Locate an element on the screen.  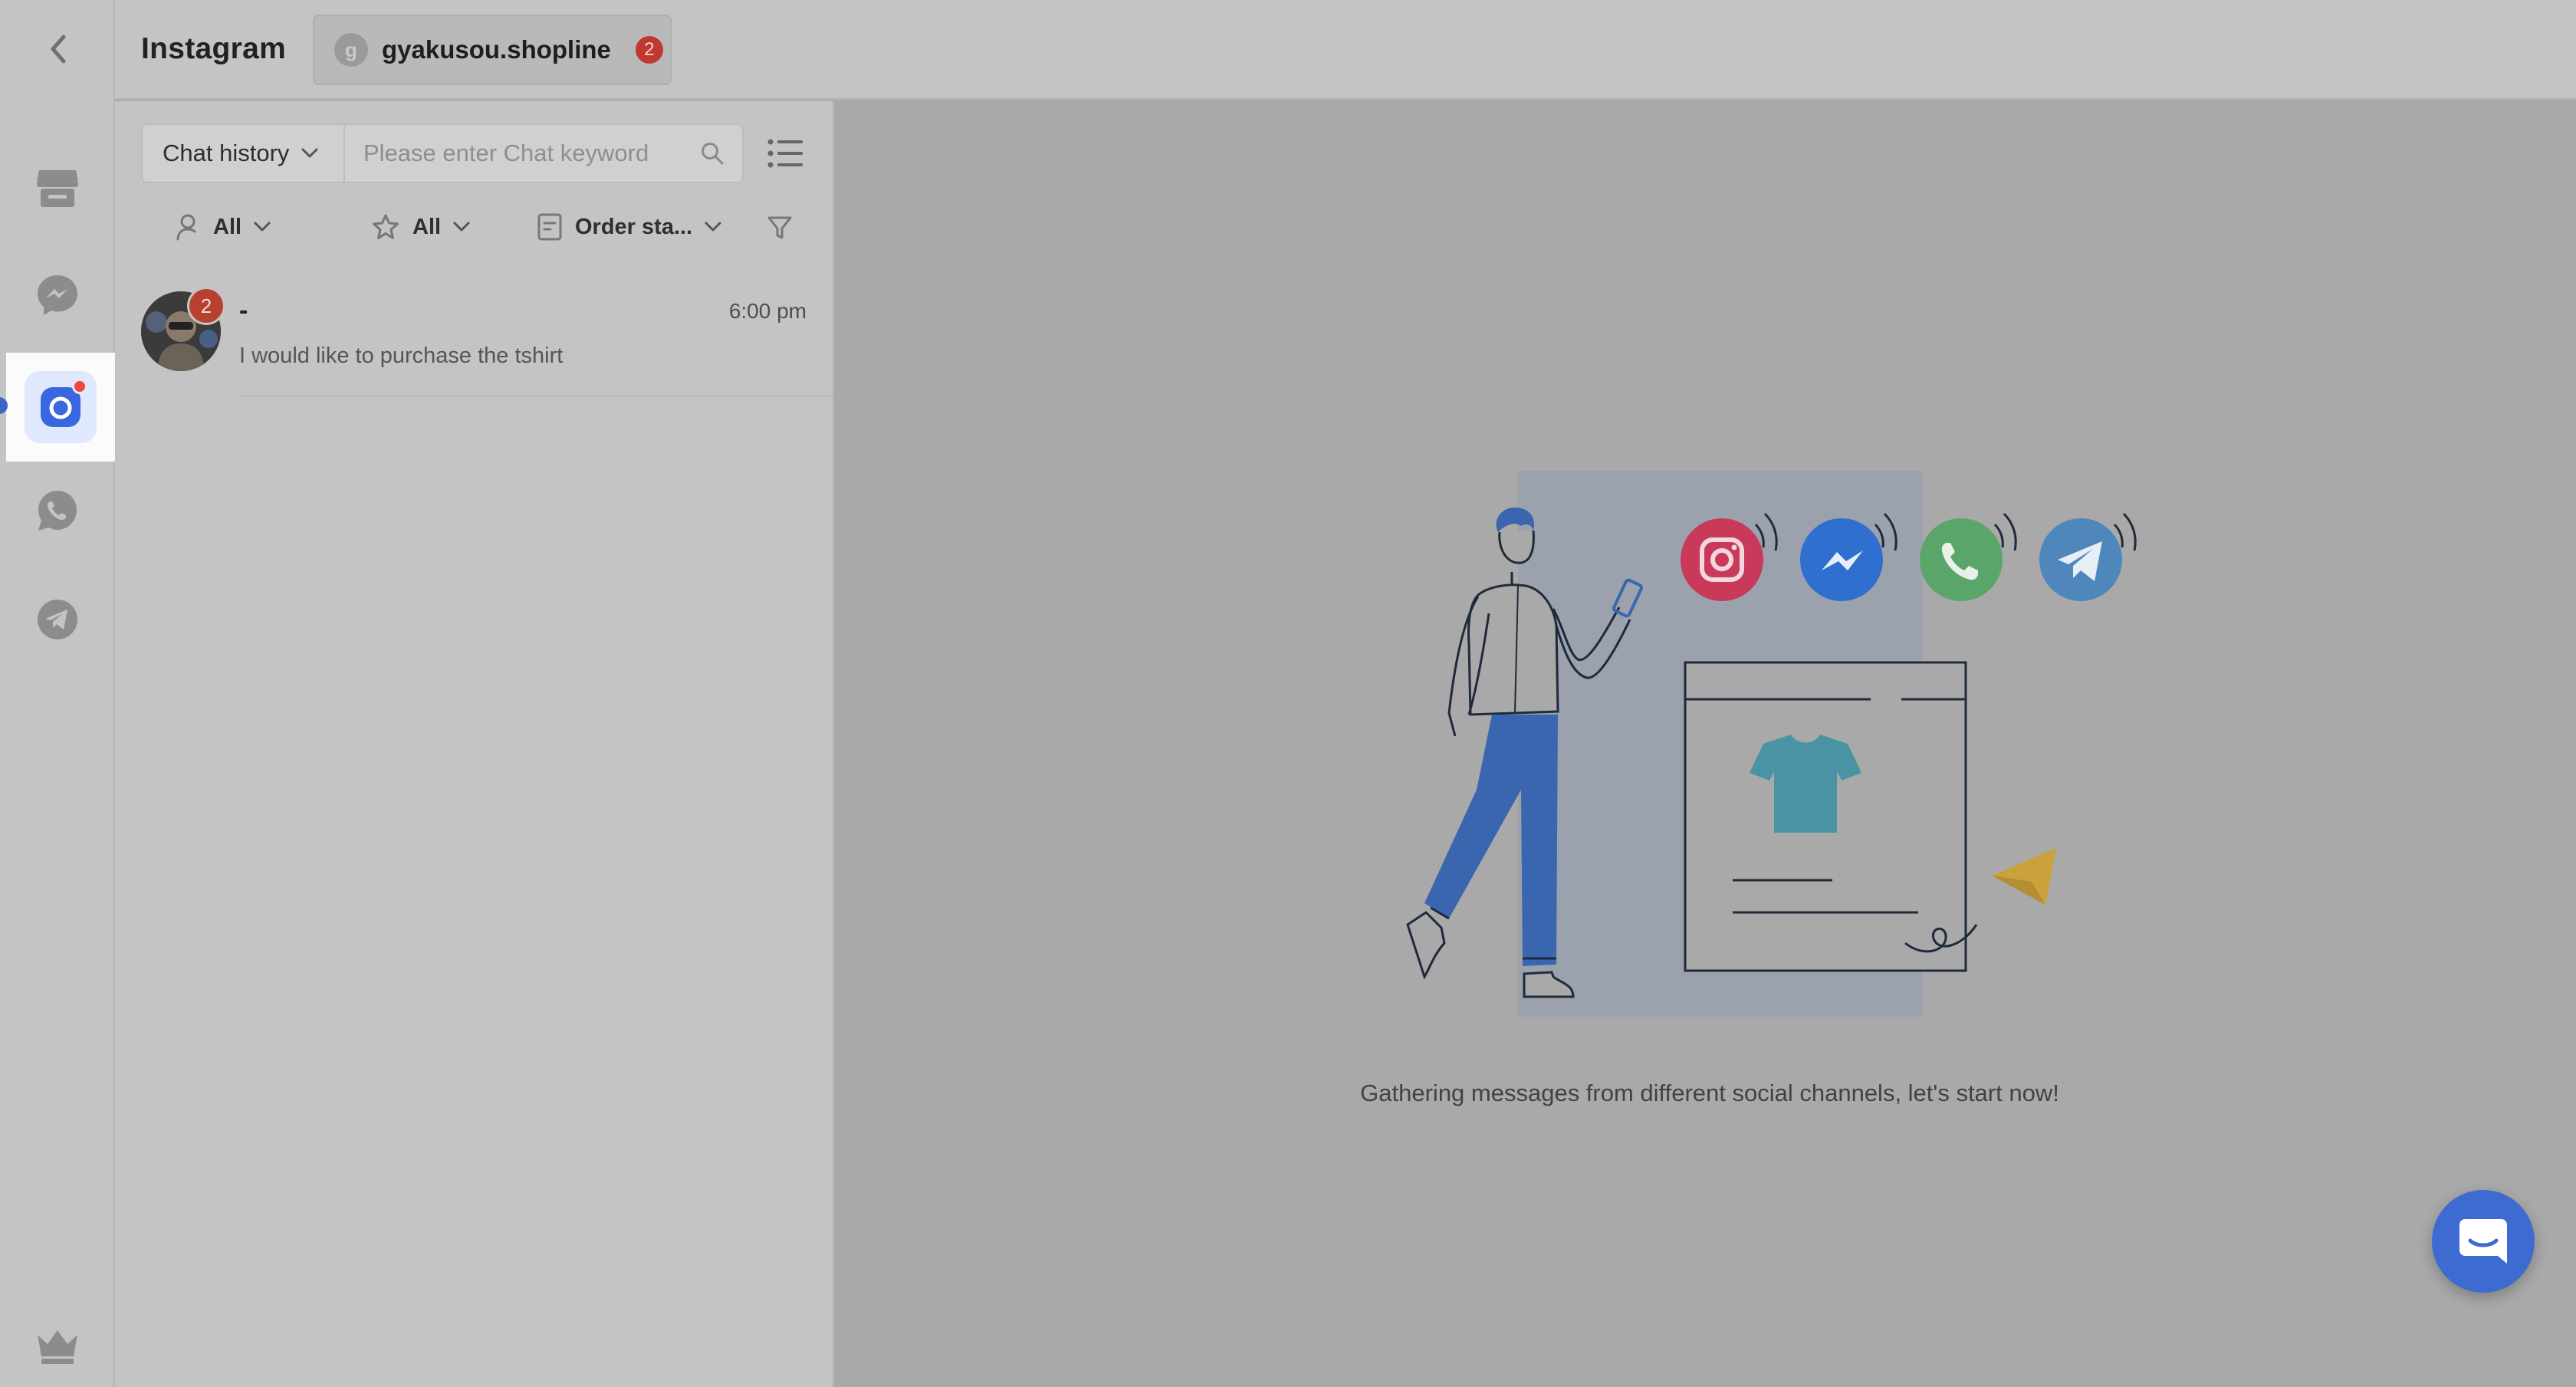
empty-state-illustration is located at coordinates (1772, 744).